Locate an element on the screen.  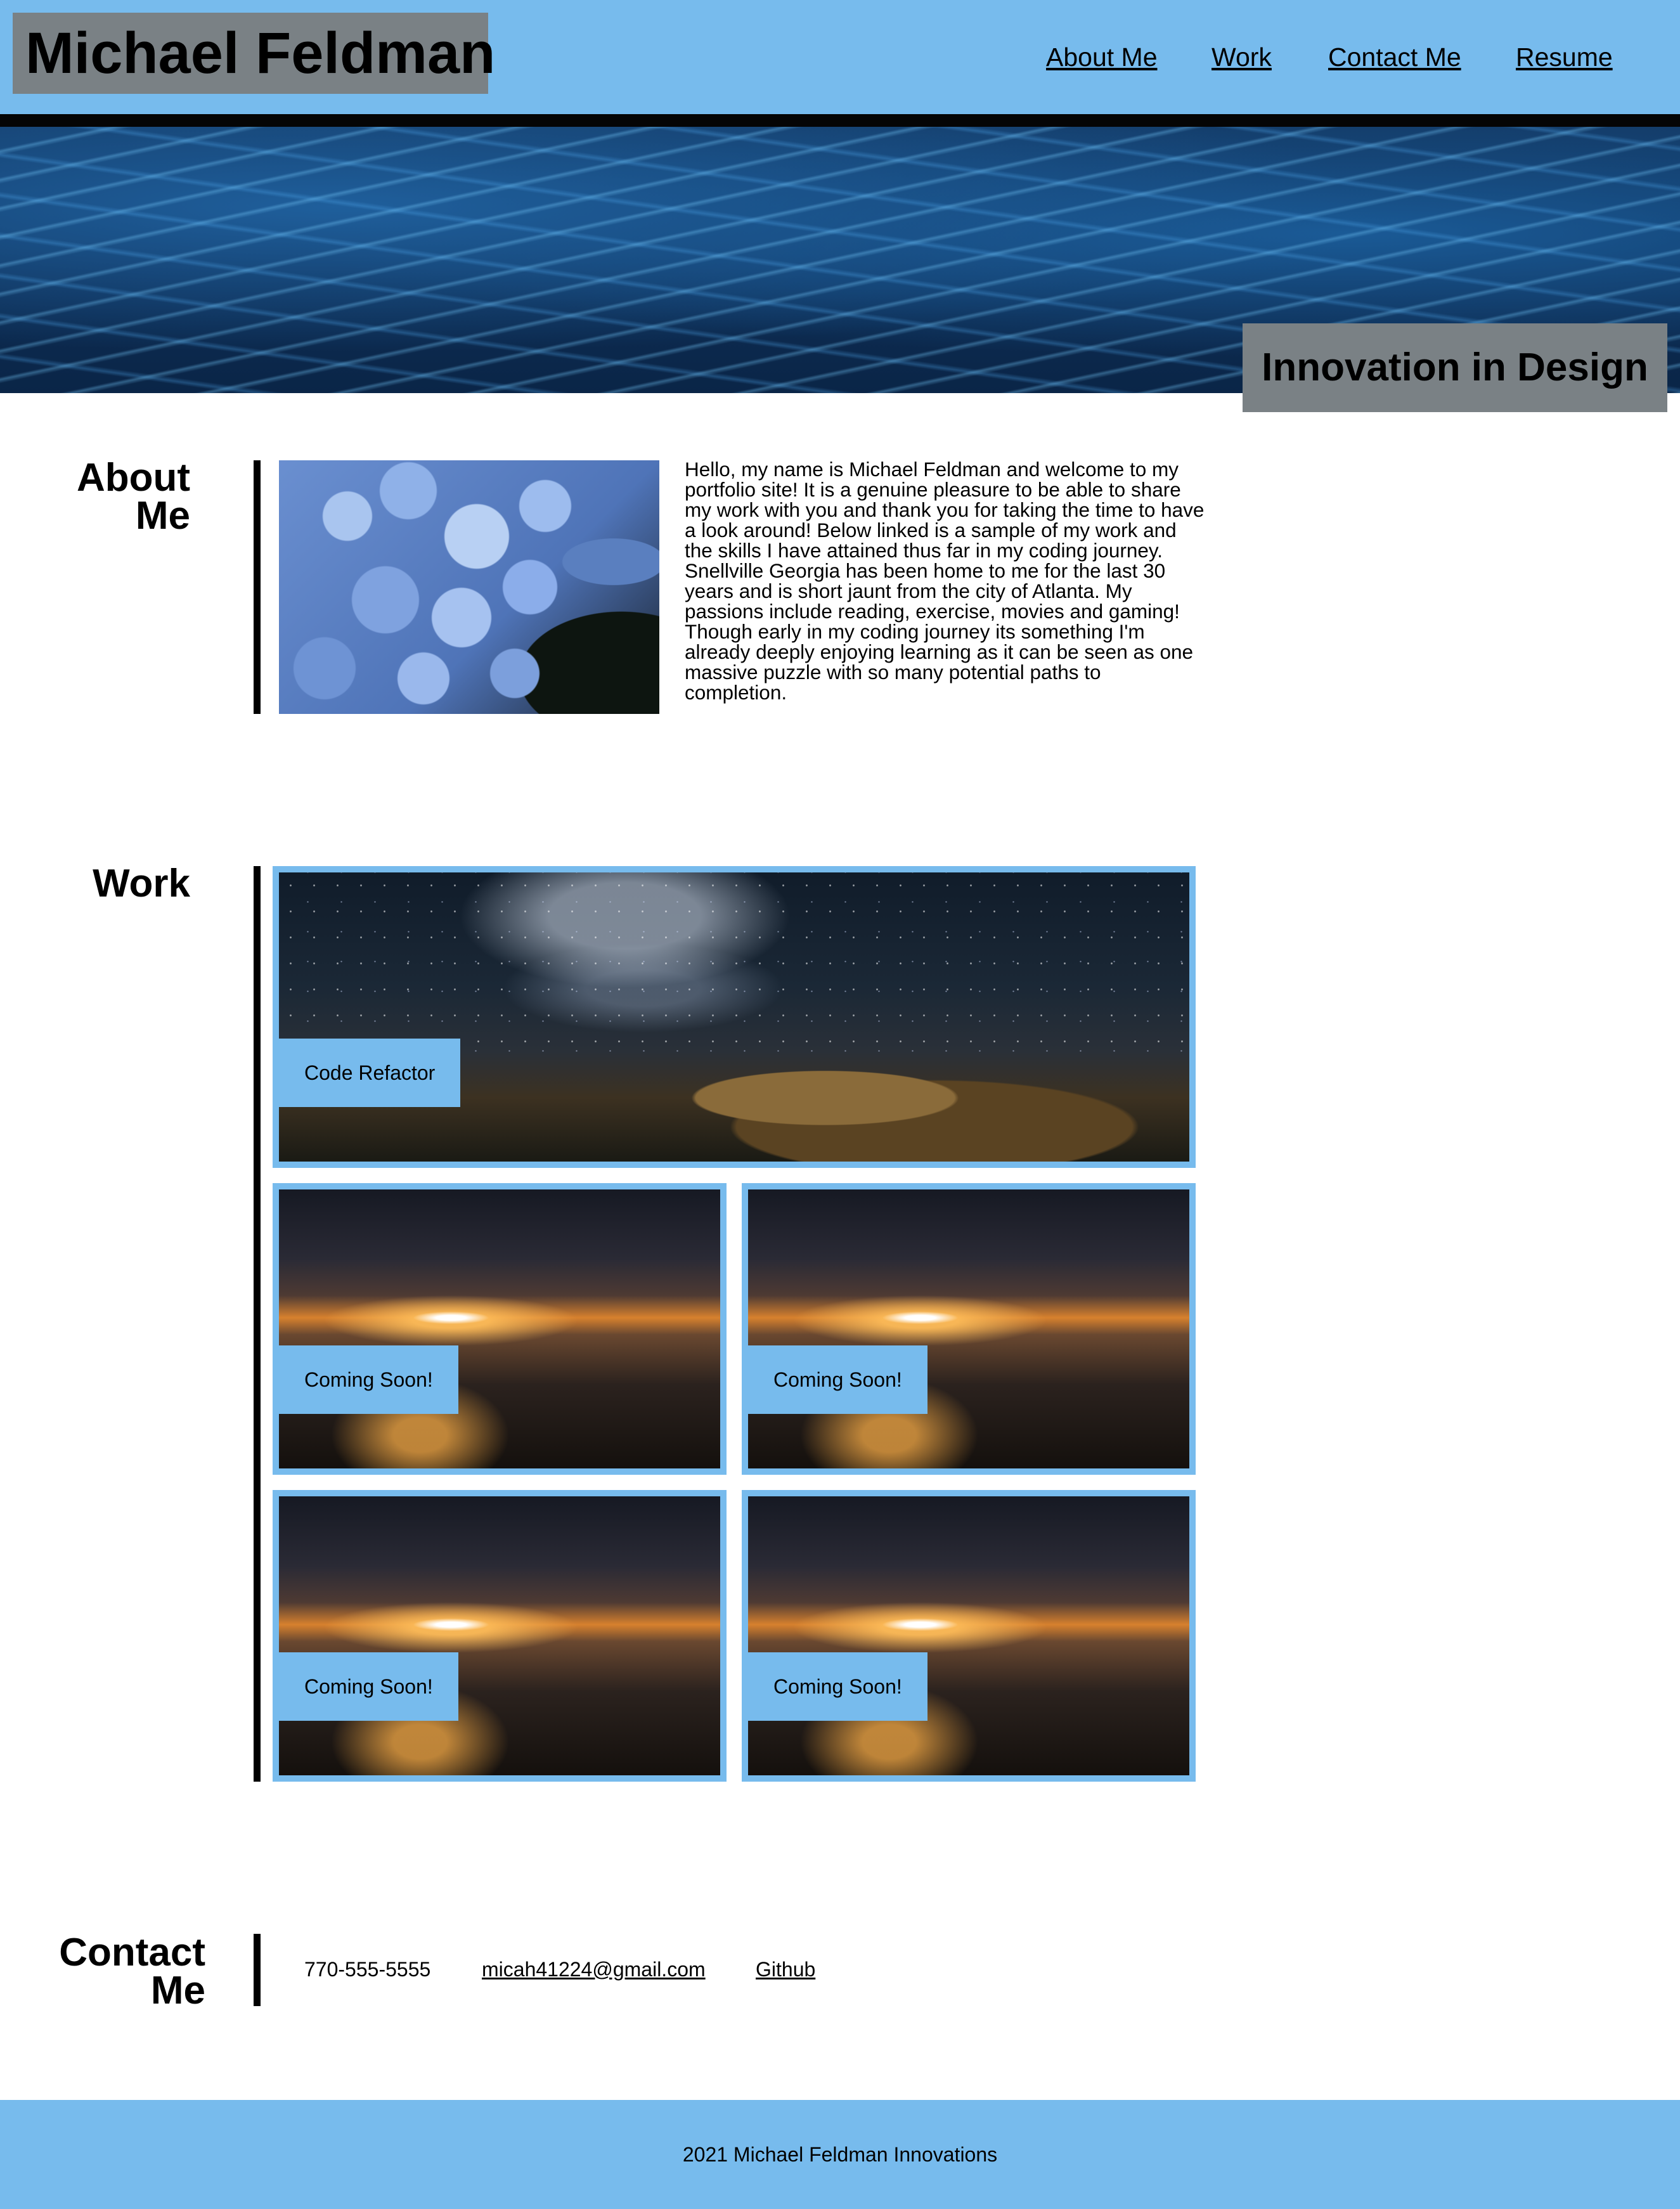
about-heading-line2: Me is located at coordinates (162, 516).